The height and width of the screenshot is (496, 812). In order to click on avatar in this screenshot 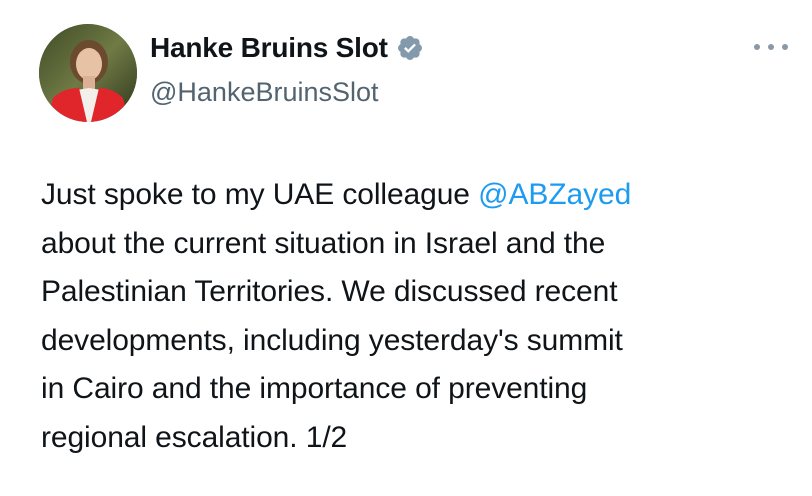, I will do `click(88, 73)`.